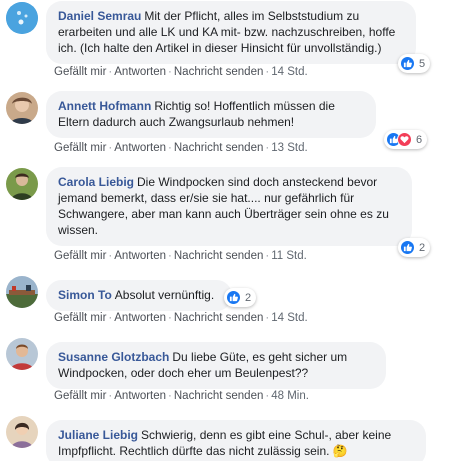 This screenshot has width=454, height=461. I want to click on reaction-count: 6, so click(419, 139).